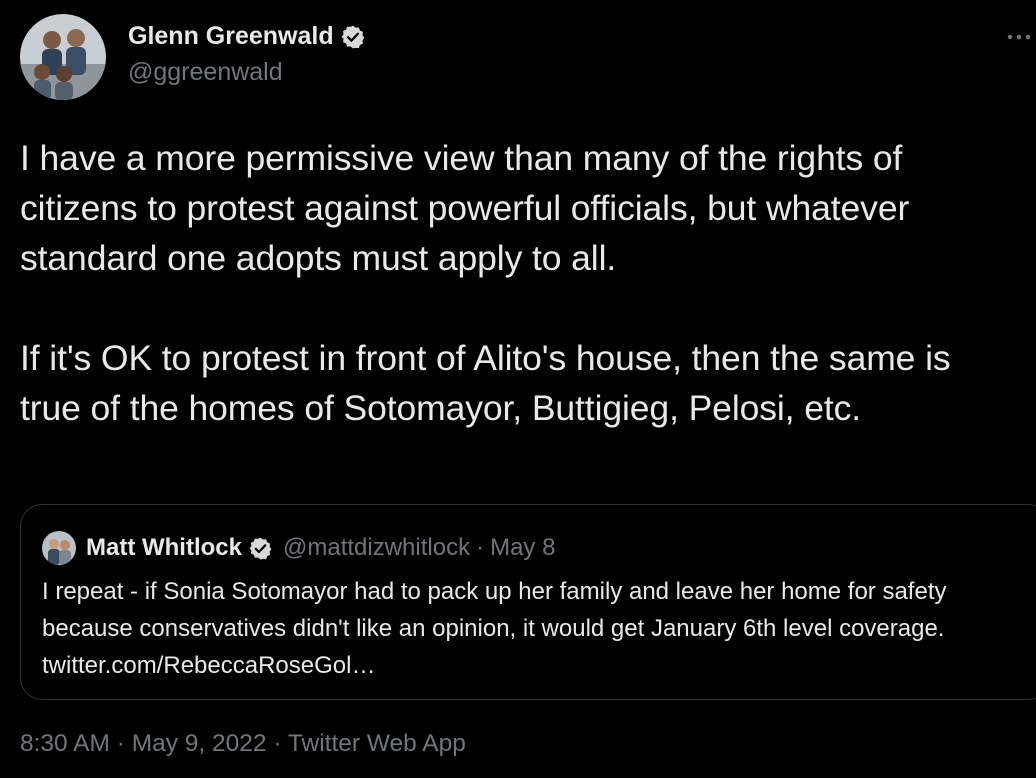 This screenshot has height=778, width=1036. I want to click on tweet-time: 8:30 AM, so click(65, 743).